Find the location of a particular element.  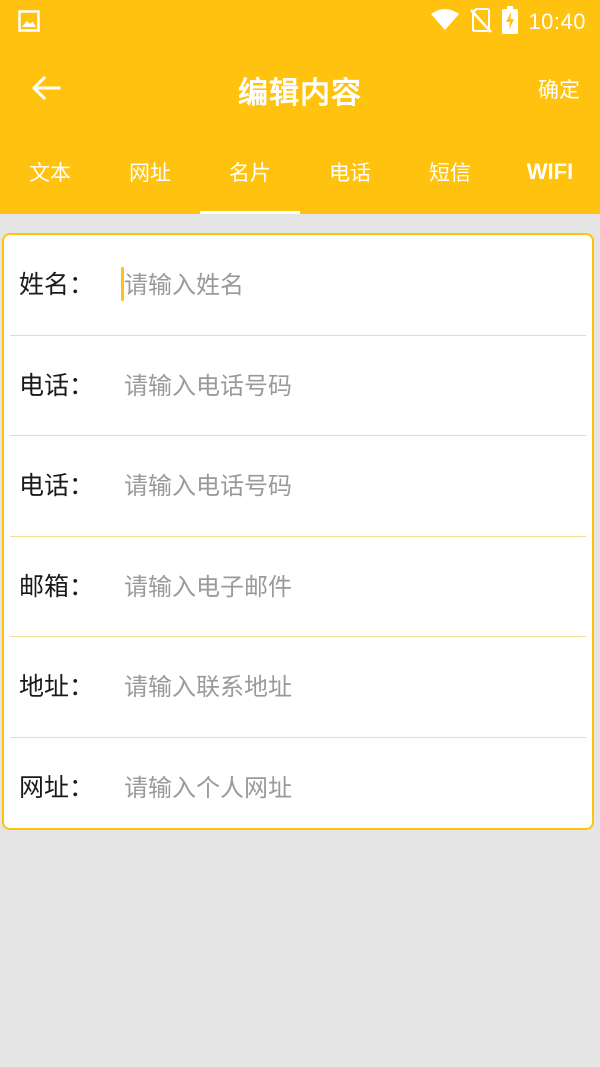

status-icons: 10:40 is located at coordinates (508, 22).